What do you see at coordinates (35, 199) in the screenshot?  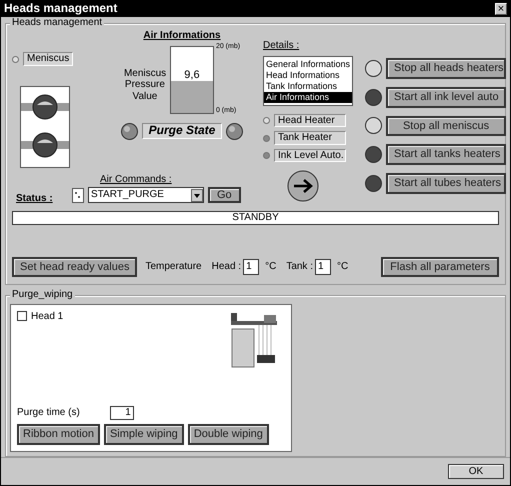 I see `status-label: Status :` at bounding box center [35, 199].